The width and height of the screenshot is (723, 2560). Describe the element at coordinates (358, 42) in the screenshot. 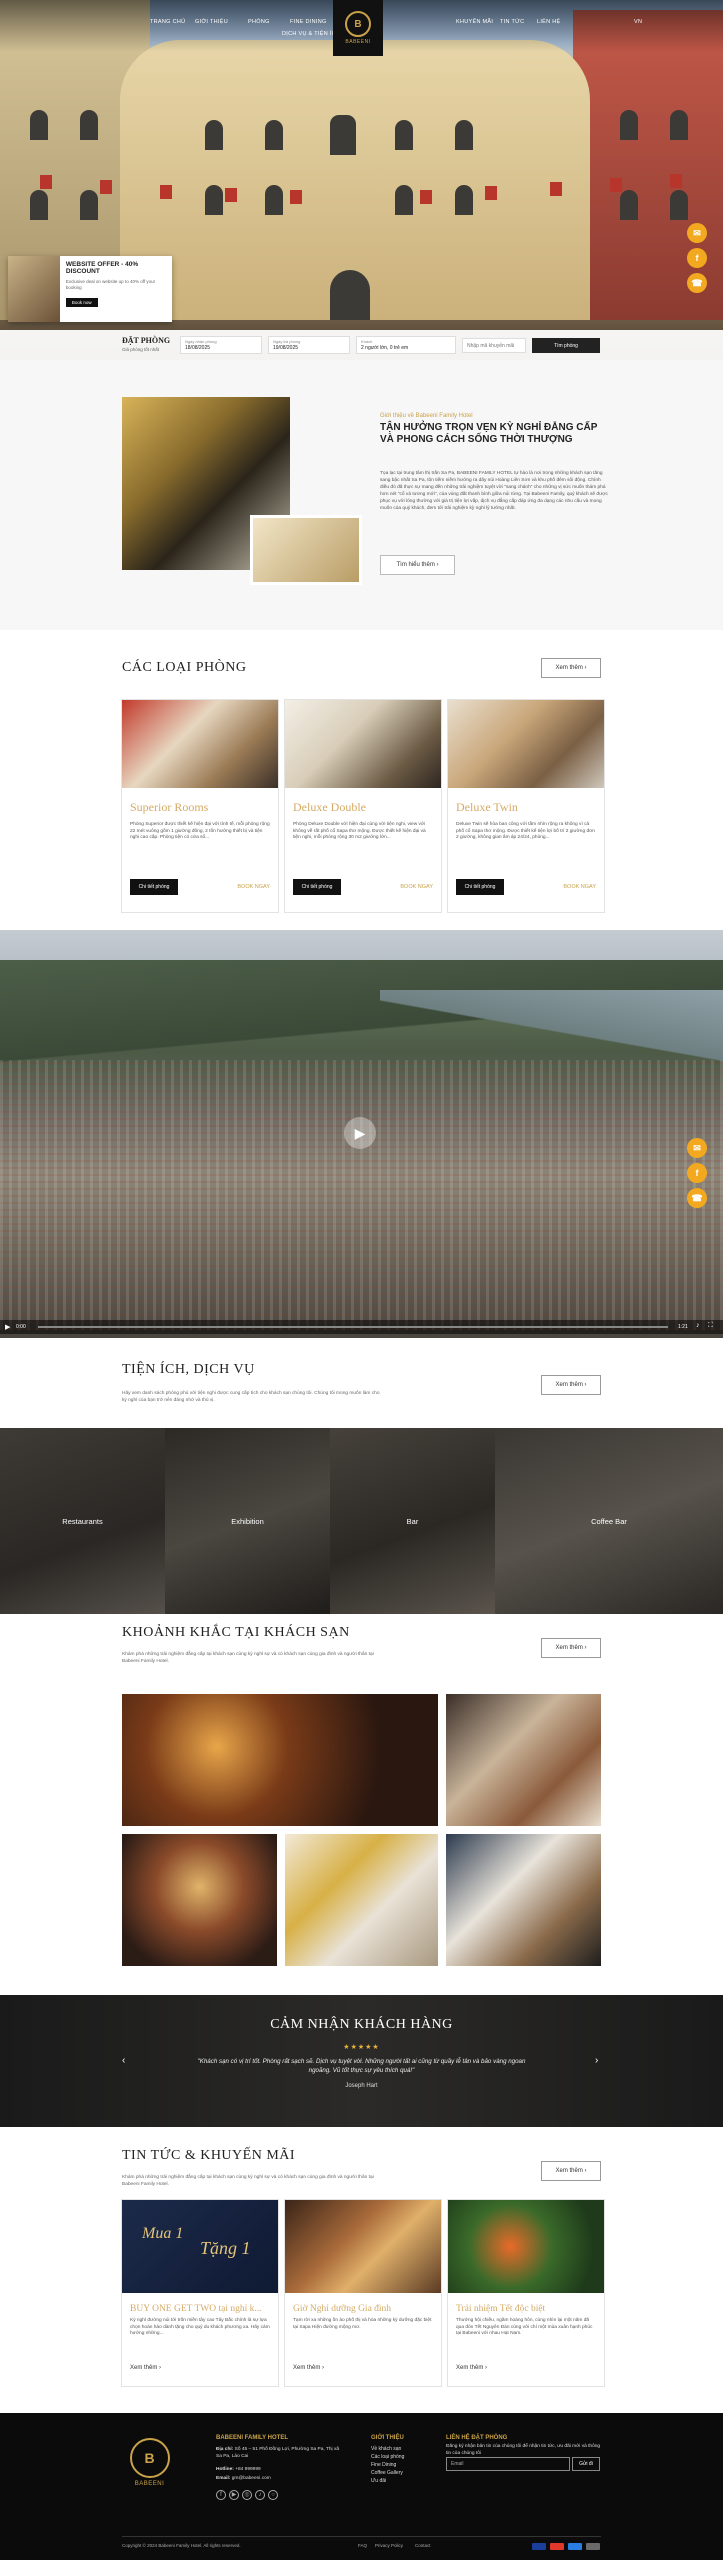

I see `logo-text: BABEENI` at that location.